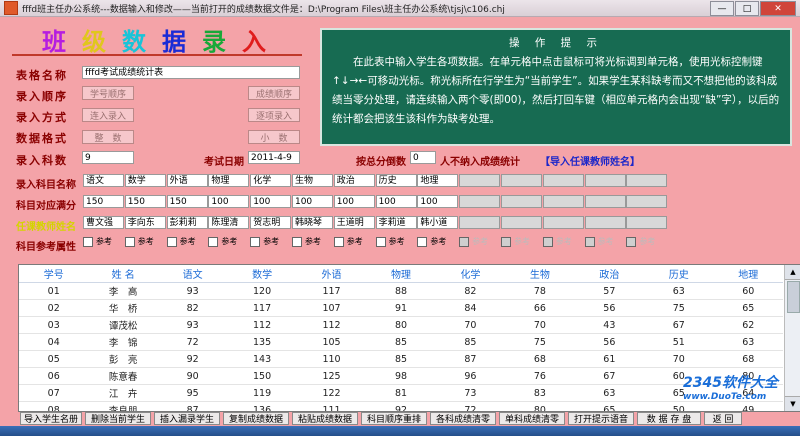  Describe the element at coordinates (54, 393) in the screenshot. I see `table-cell: 07` at that location.